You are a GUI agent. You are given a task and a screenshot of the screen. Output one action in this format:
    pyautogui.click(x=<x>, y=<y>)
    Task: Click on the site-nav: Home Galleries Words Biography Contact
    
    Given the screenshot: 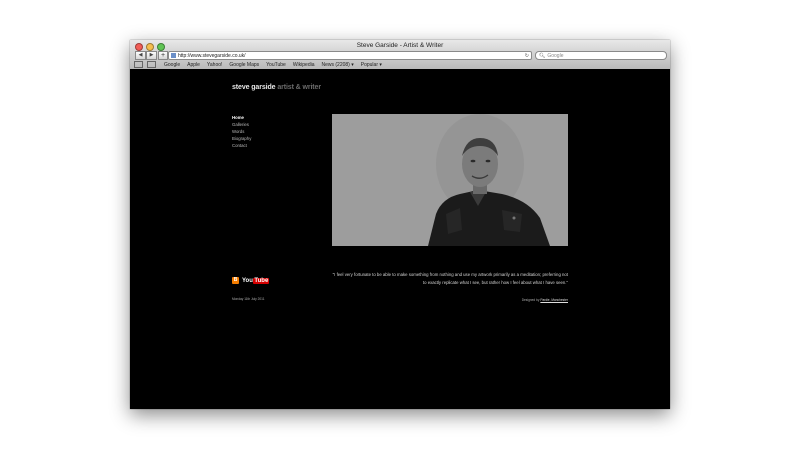 What is the action you would take?
    pyautogui.click(x=241, y=131)
    